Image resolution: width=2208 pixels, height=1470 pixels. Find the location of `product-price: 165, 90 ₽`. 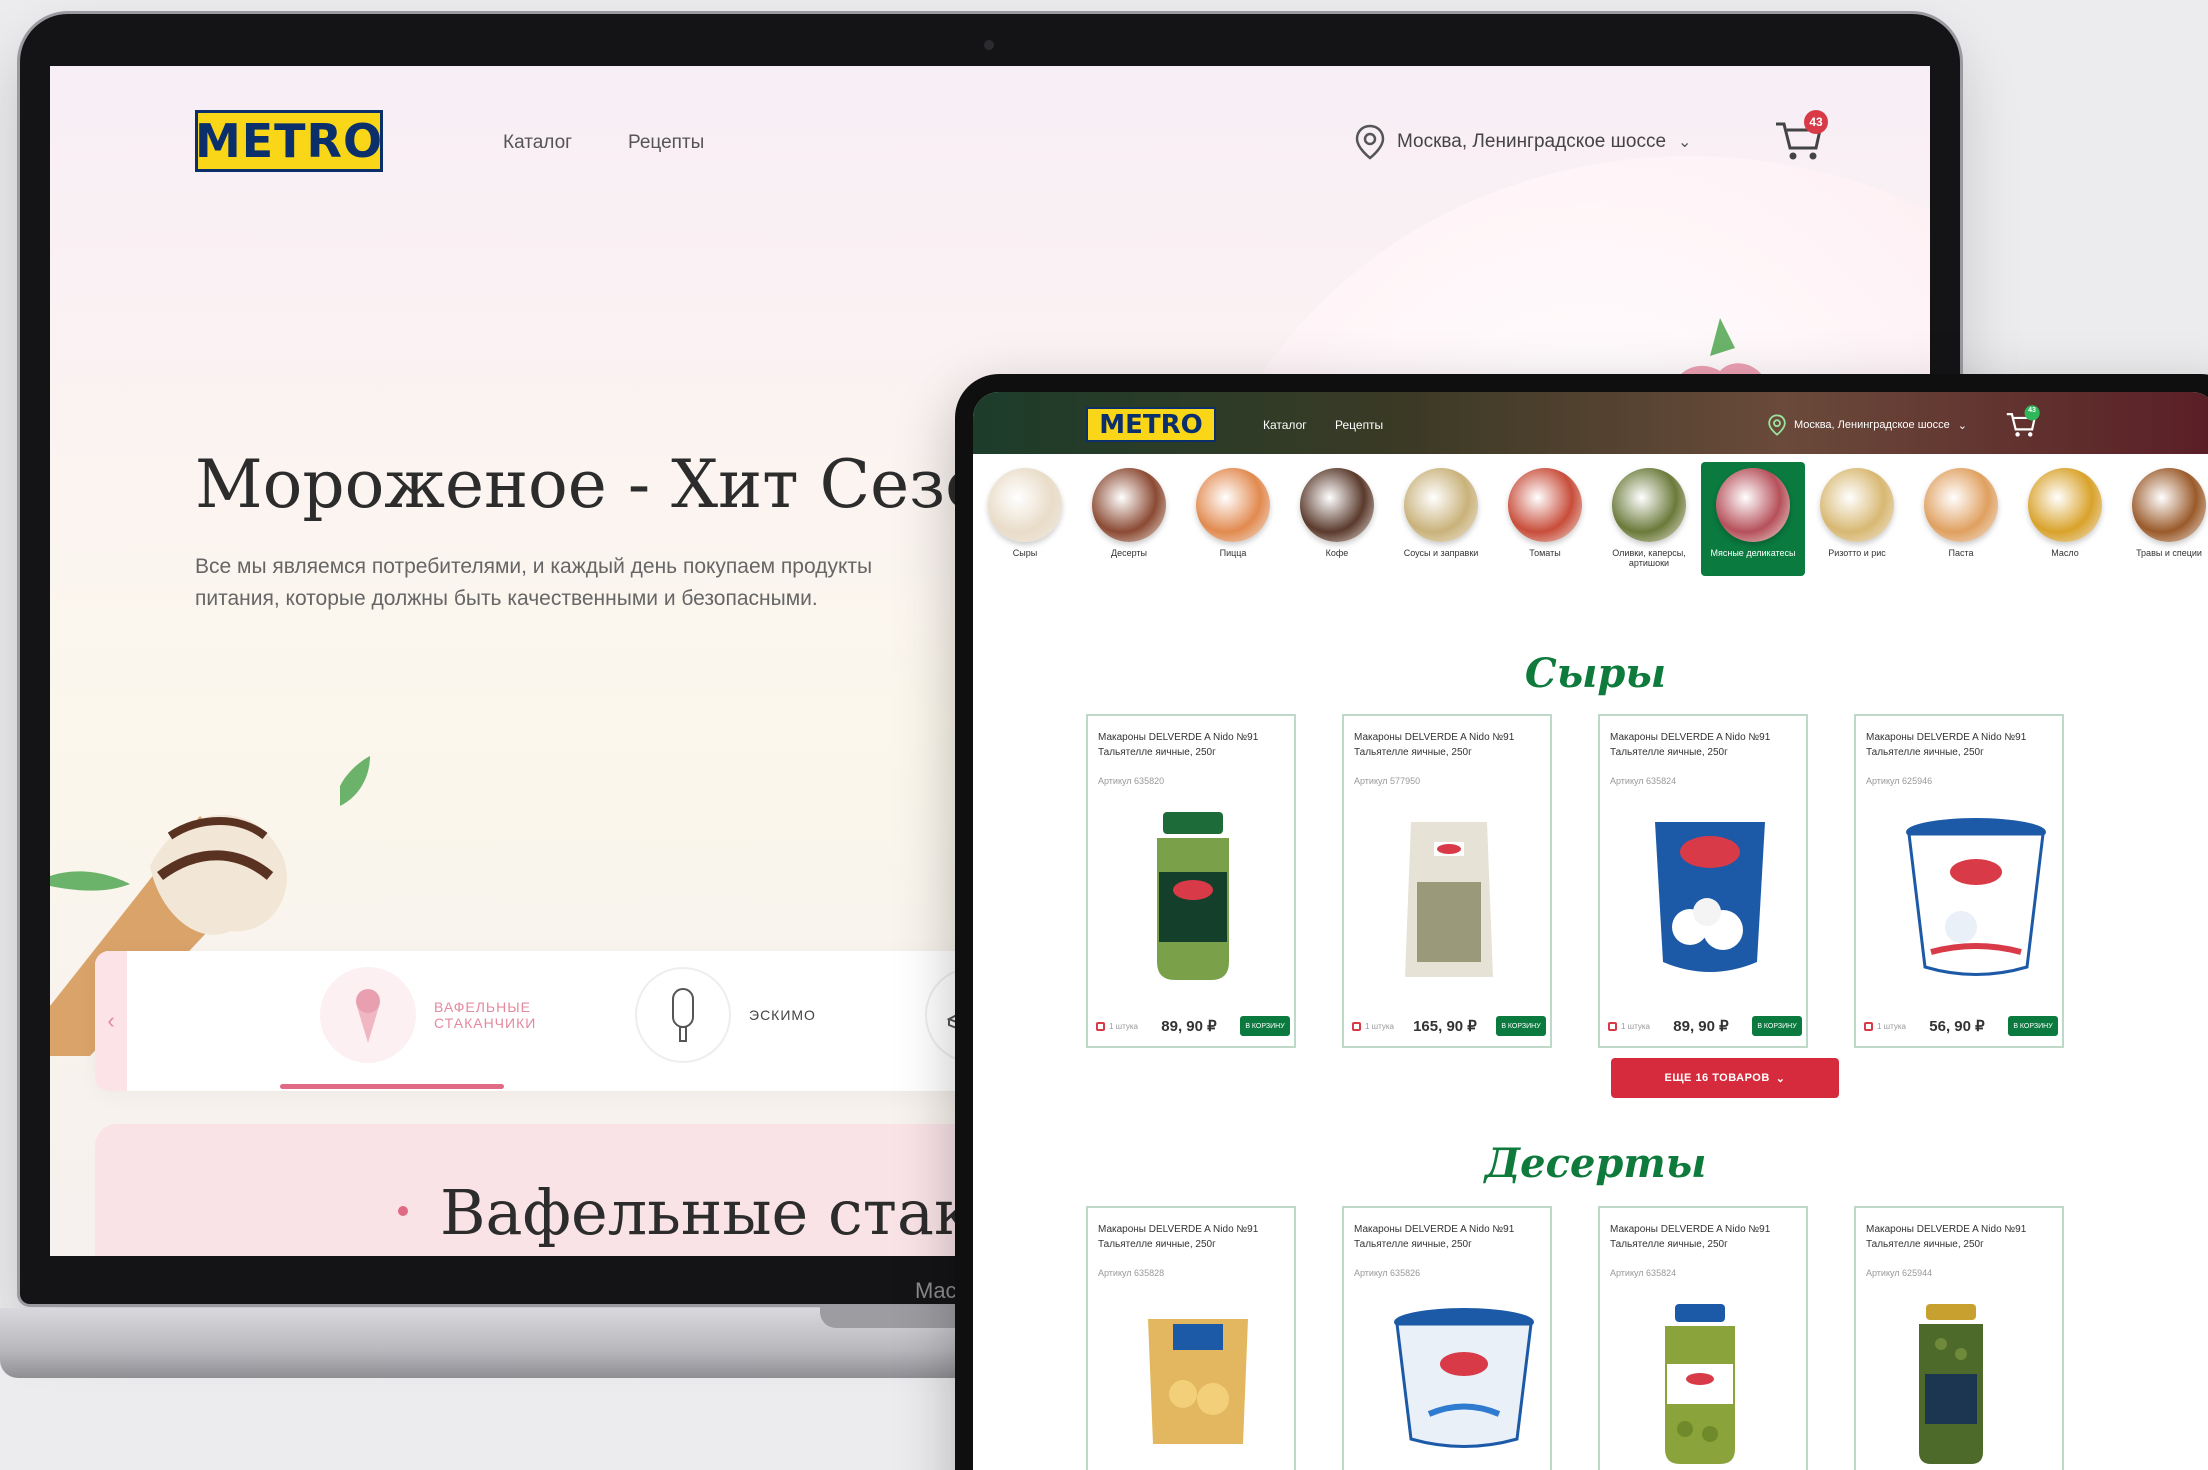

product-price: 165, 90 ₽ is located at coordinates (1445, 1026).